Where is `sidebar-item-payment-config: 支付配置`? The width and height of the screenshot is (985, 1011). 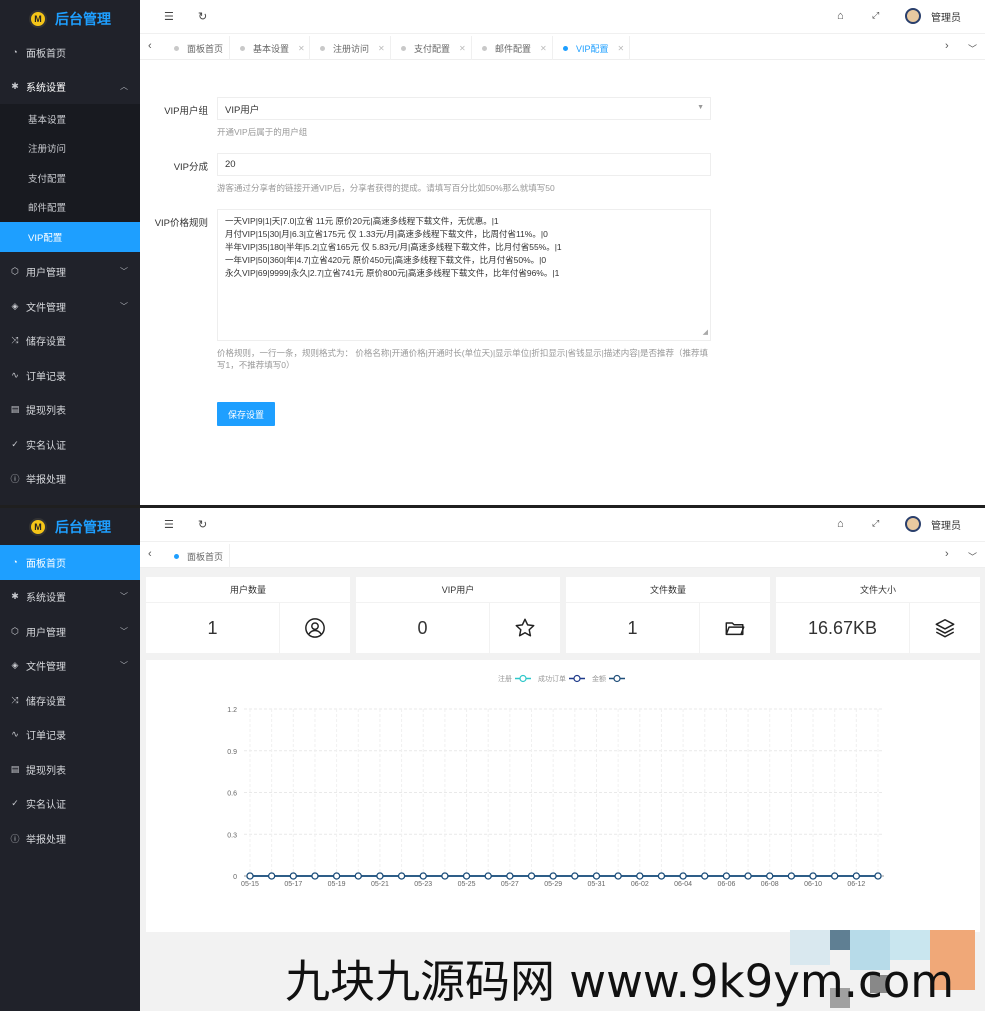 sidebar-item-payment-config: 支付配置 is located at coordinates (70, 178).